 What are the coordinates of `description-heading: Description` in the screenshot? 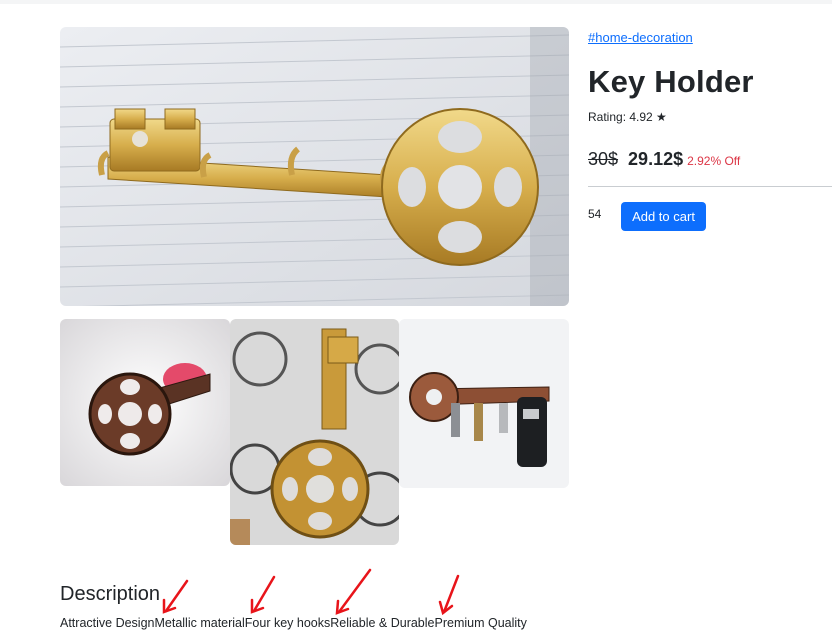 It's located at (110, 594).